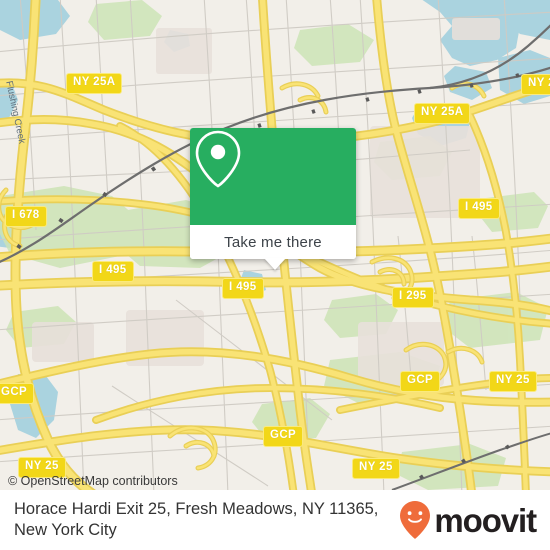 The width and height of the screenshot is (550, 550). What do you see at coordinates (26, 216) in the screenshot?
I see `road-shield: I 678` at bounding box center [26, 216].